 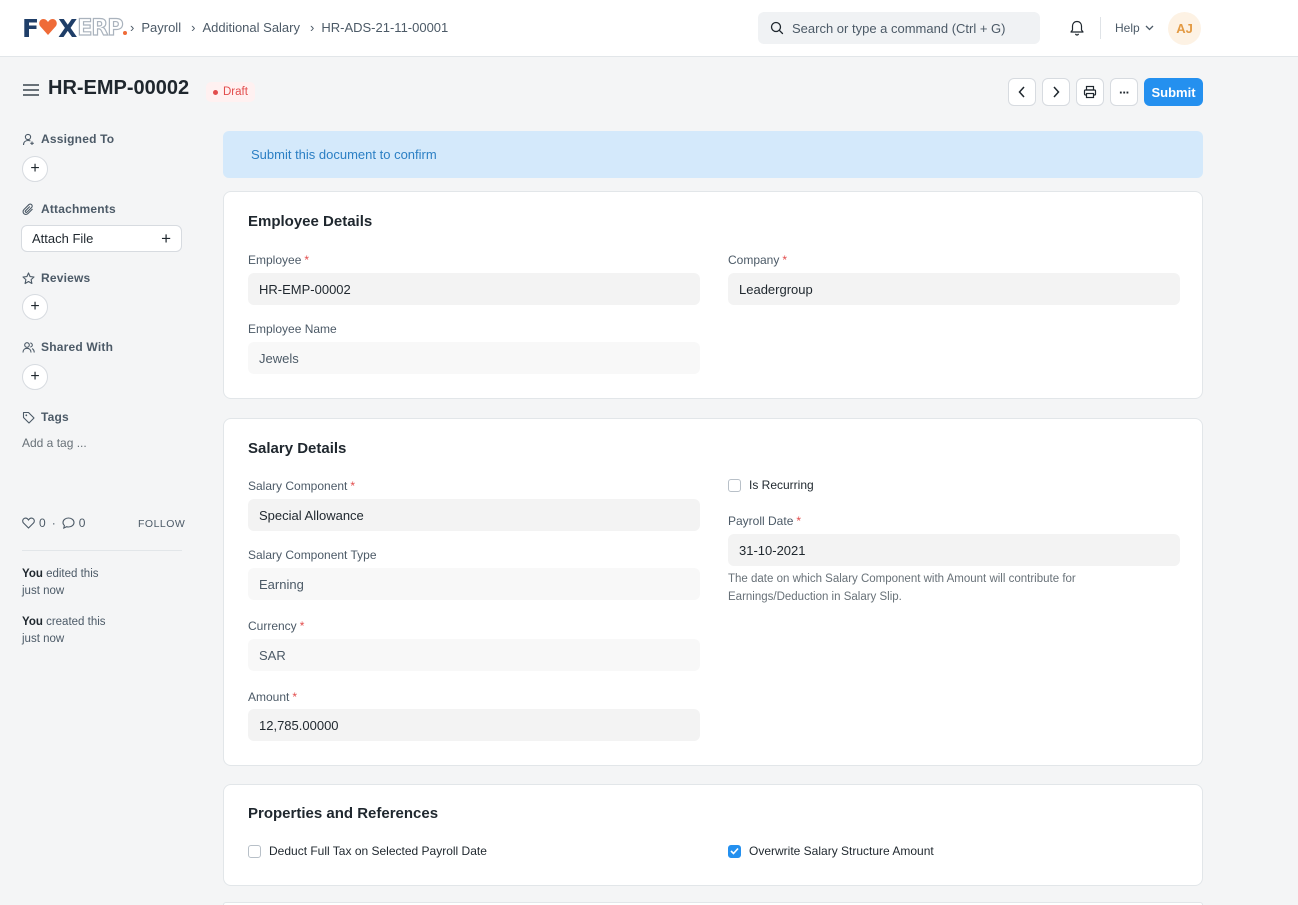 What do you see at coordinates (43, 639) in the screenshot?
I see `activity-time: just now` at bounding box center [43, 639].